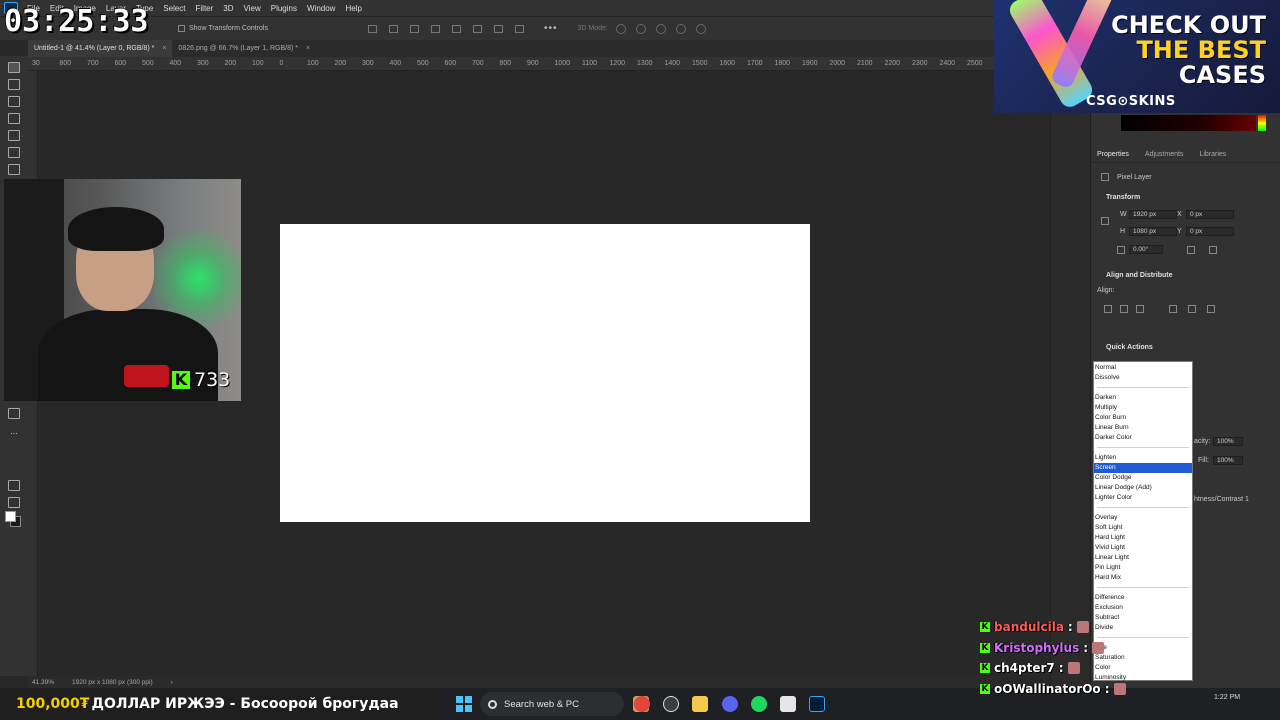 The height and width of the screenshot is (720, 1280). Describe the element at coordinates (1113, 154) in the screenshot. I see `tab-properties: Properties` at that location.